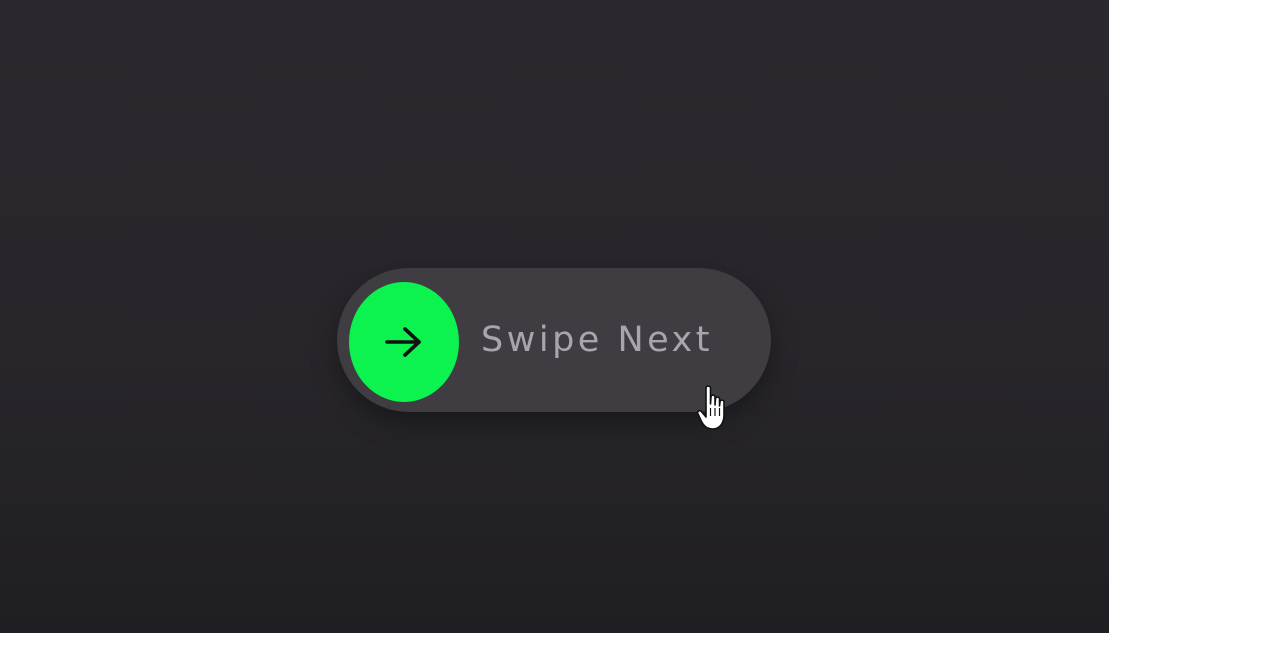 The image size is (1278, 663). I want to click on swipe-label: Swipe Next, so click(597, 340).